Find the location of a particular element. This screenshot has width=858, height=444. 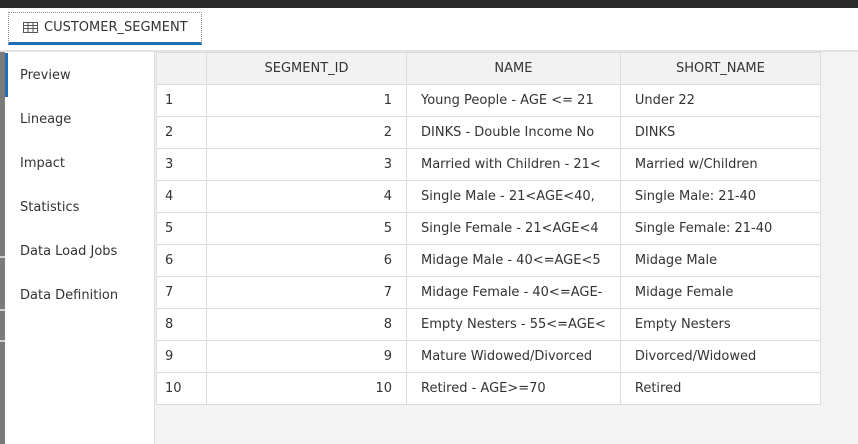

short-name-cell: Single Female: 21-40 is located at coordinates (720, 228).